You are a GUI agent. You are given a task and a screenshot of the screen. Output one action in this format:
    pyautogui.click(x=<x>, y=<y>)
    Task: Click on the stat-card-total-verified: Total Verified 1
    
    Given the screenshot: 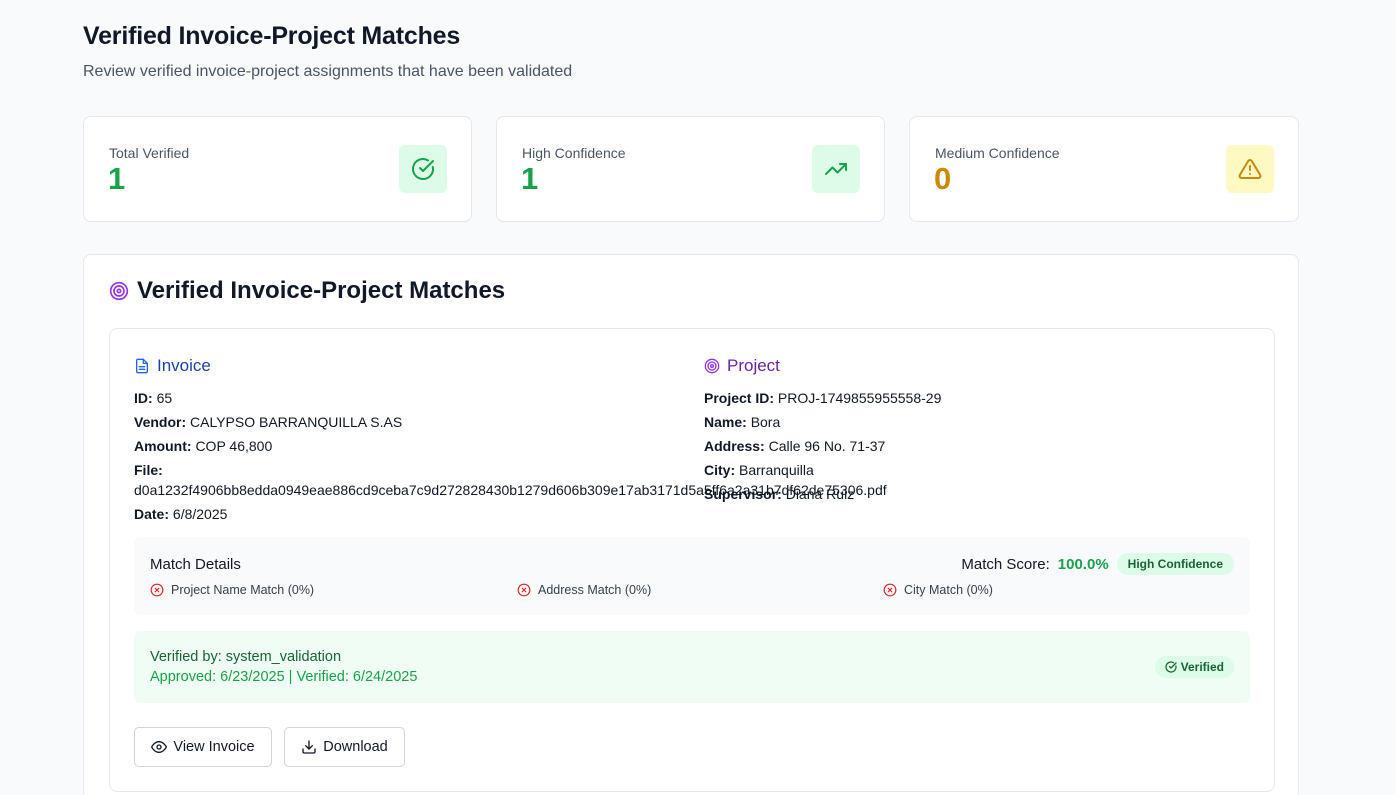 What is the action you would take?
    pyautogui.click(x=277, y=169)
    